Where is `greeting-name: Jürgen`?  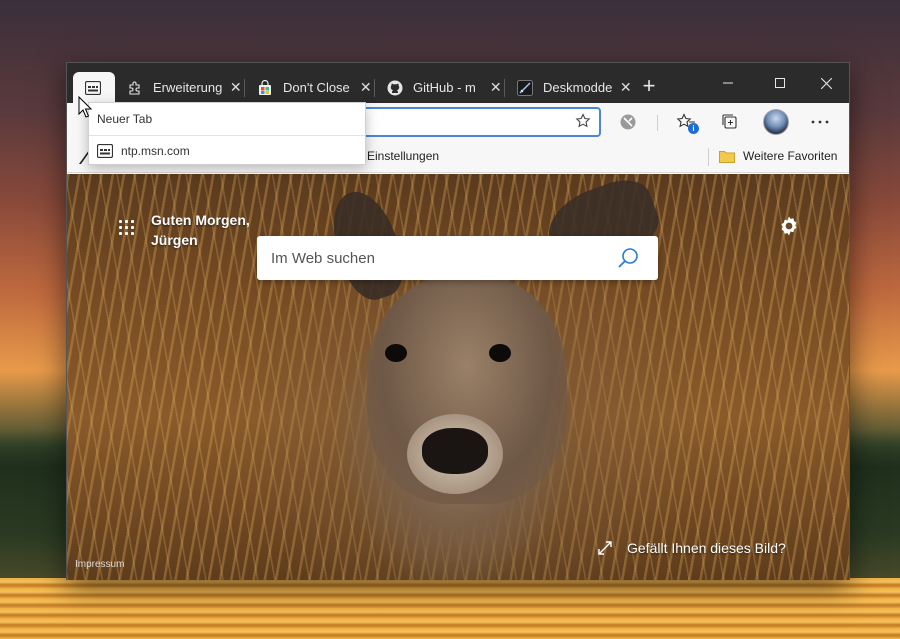 greeting-name: Jürgen is located at coordinates (174, 240).